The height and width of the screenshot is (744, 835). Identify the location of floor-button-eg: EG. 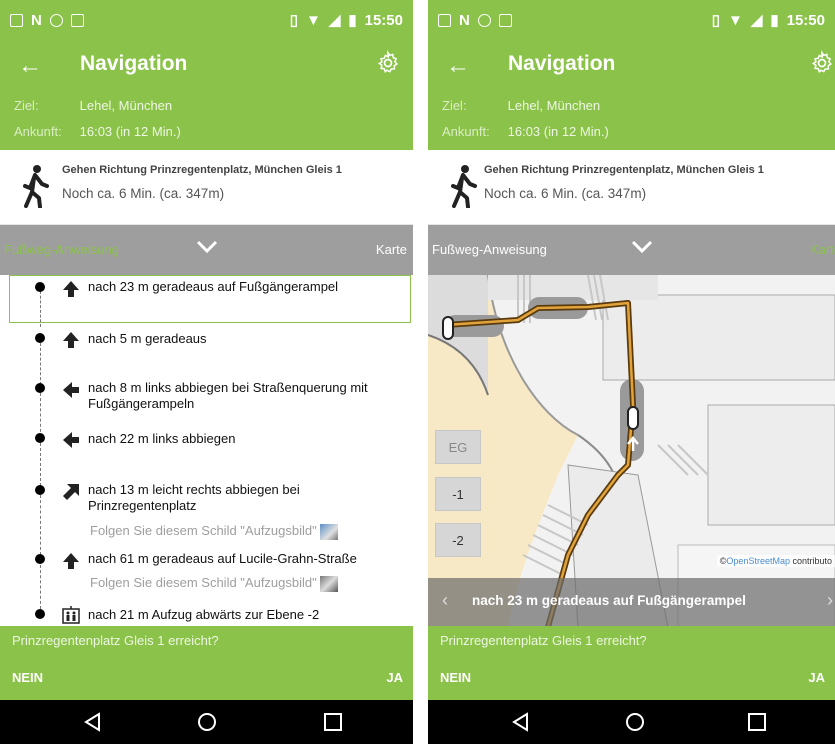
(458, 447).